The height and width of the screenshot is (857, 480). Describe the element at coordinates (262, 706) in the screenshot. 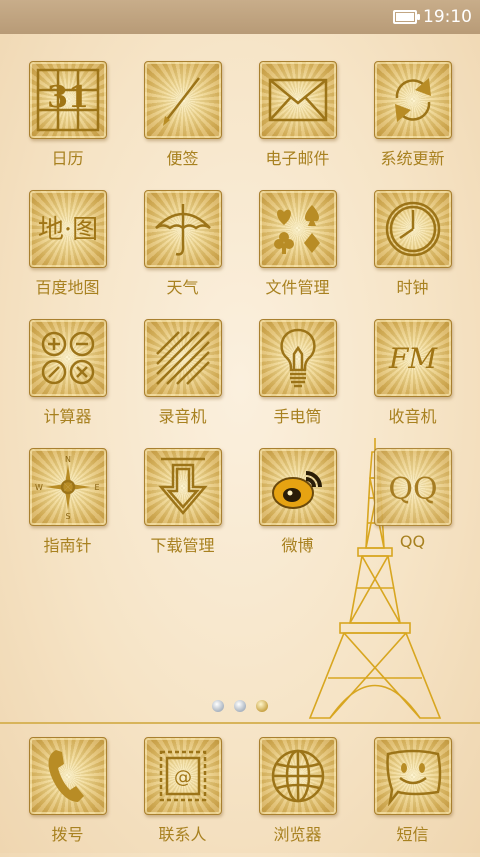

I see `page-dot-active` at that location.